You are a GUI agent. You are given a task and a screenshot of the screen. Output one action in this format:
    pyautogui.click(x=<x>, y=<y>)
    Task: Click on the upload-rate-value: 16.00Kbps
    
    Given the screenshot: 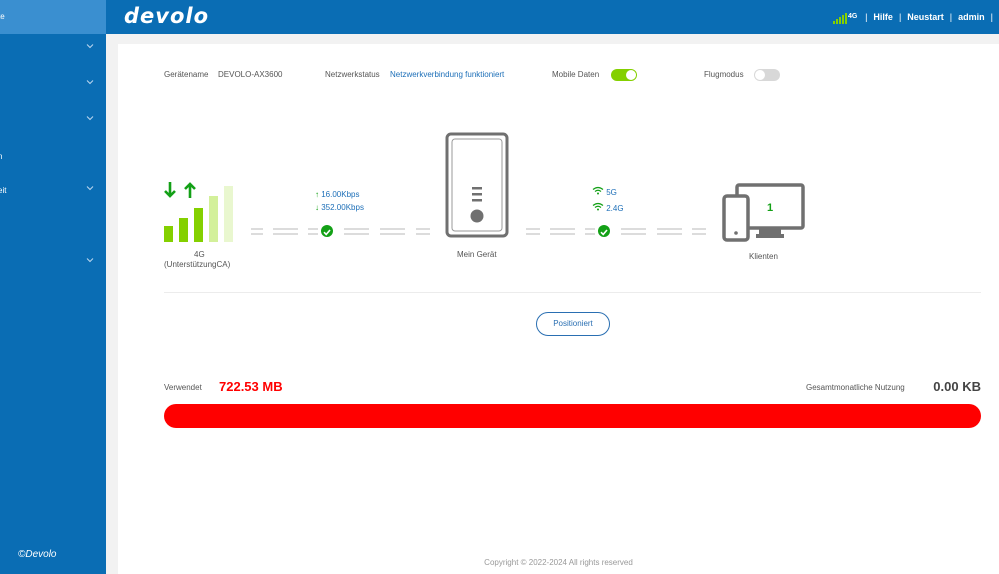 What is the action you would take?
    pyautogui.click(x=340, y=194)
    